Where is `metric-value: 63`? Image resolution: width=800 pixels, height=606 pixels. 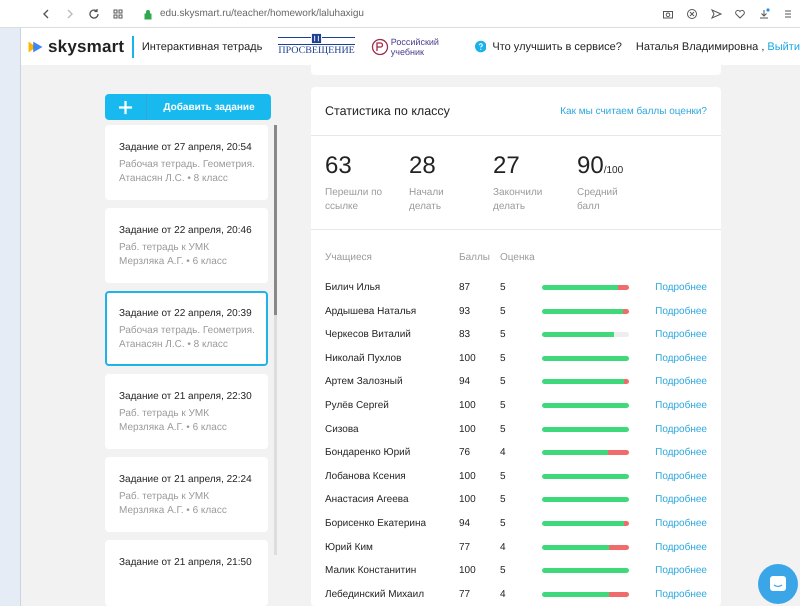 metric-value: 63 is located at coordinates (339, 166).